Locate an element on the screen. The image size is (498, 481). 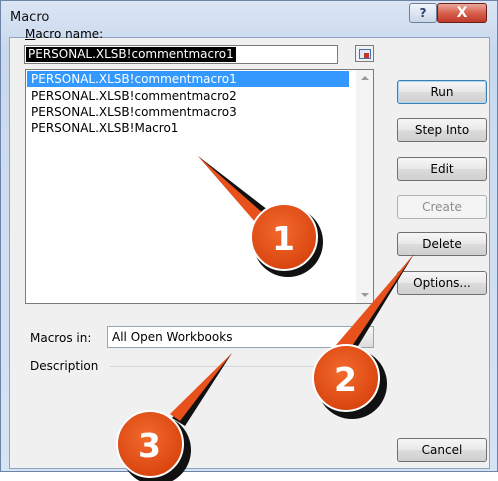
macro-name-input: PERSONAL.XLSB!commentmacro1 is located at coordinates (181, 54).